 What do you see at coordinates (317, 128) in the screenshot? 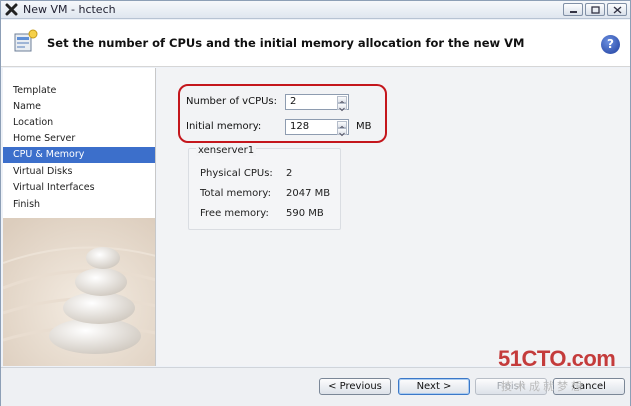
I see `memory-stepper: 128` at bounding box center [317, 128].